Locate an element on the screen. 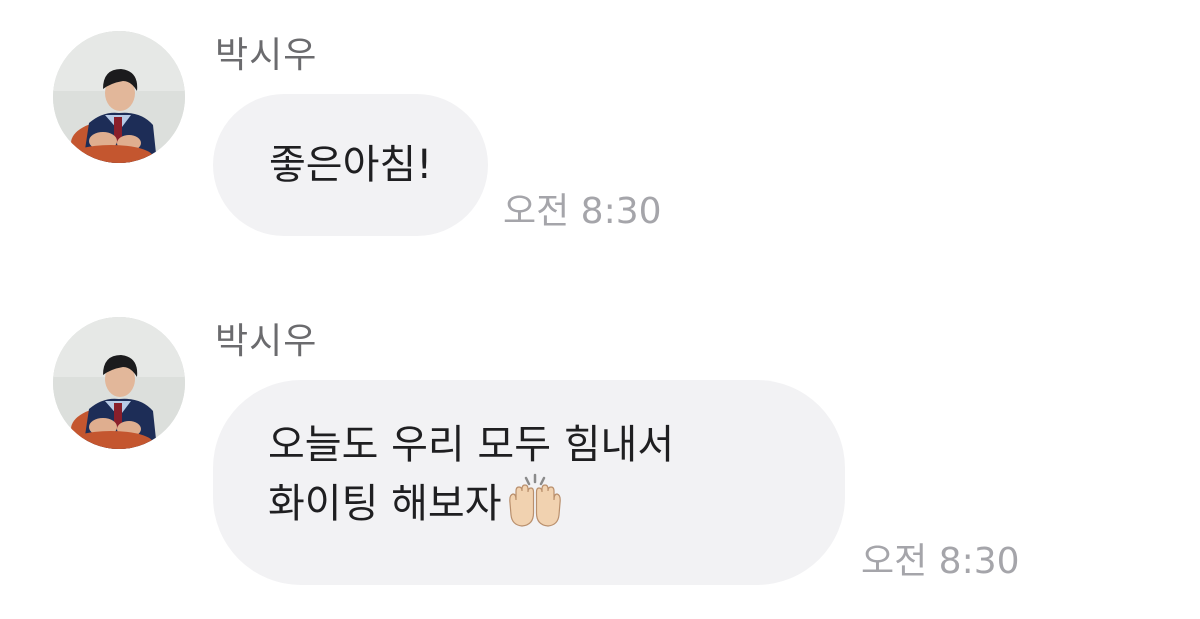  message-text: 좋은아침! is located at coordinates (351, 165).